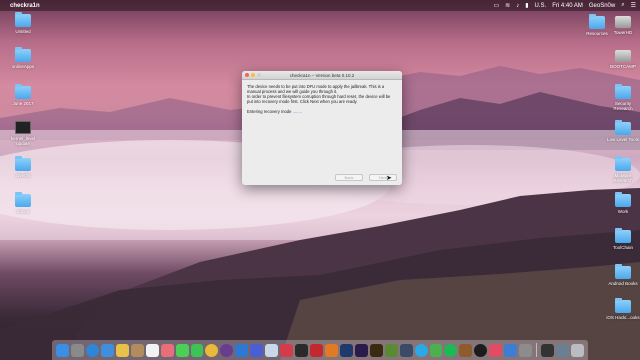  I want to click on acrobat-icon, so click(316, 350).